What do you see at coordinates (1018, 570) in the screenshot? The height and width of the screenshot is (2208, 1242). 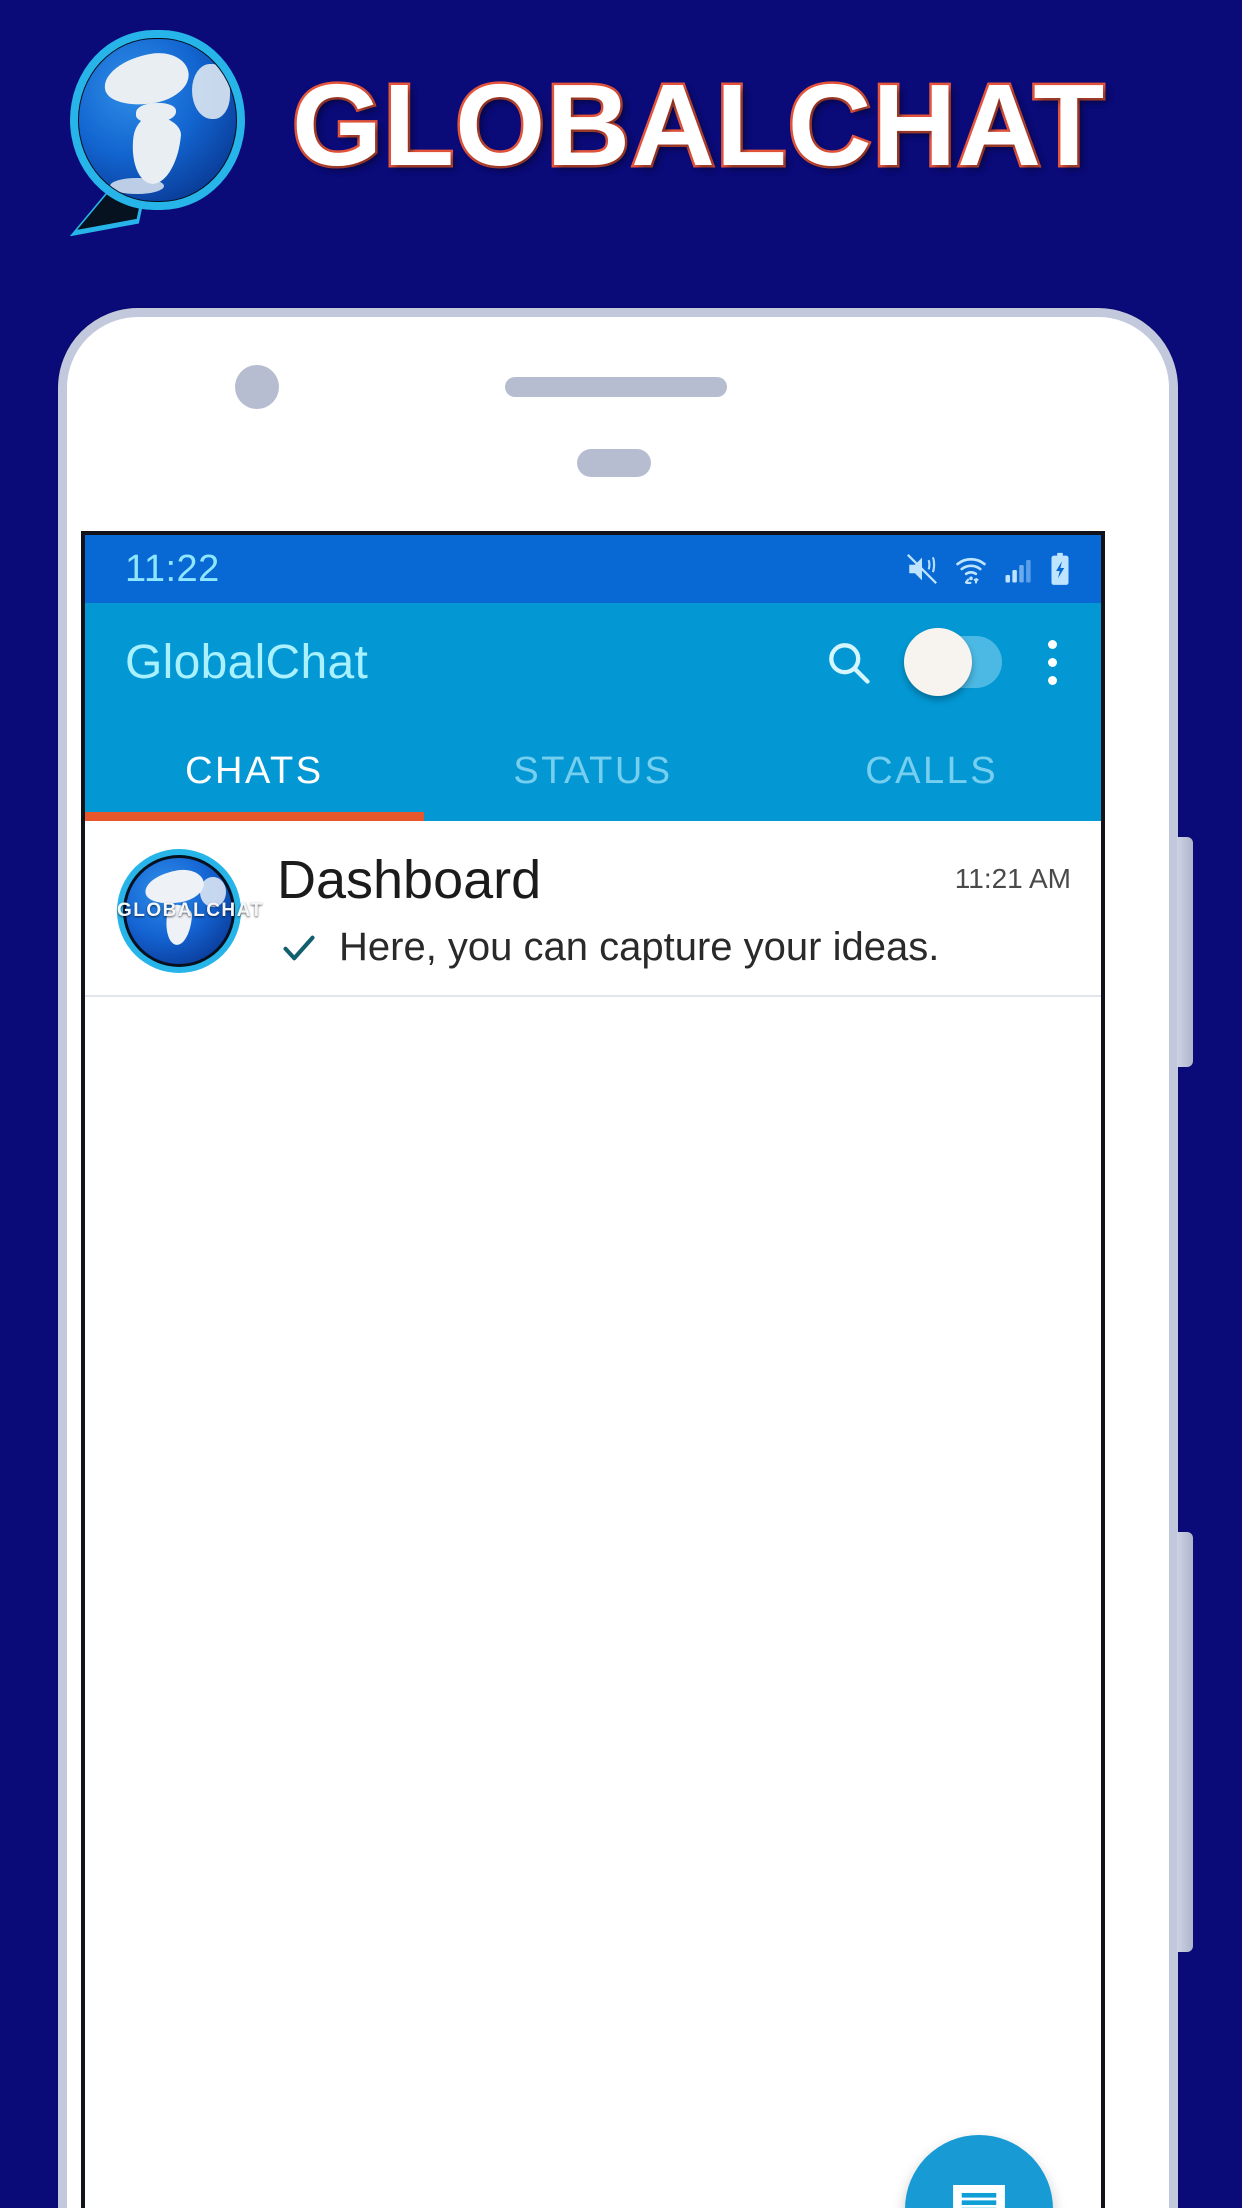 I see `cellular-signal-icon` at bounding box center [1018, 570].